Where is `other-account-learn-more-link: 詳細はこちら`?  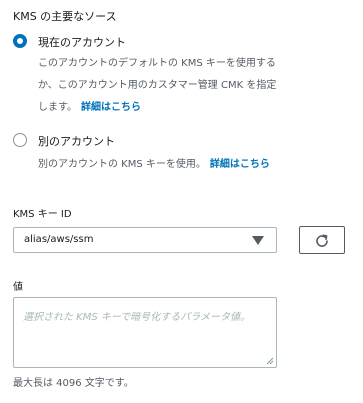
other-account-learn-more-link: 詳細はこちら is located at coordinates (240, 164).